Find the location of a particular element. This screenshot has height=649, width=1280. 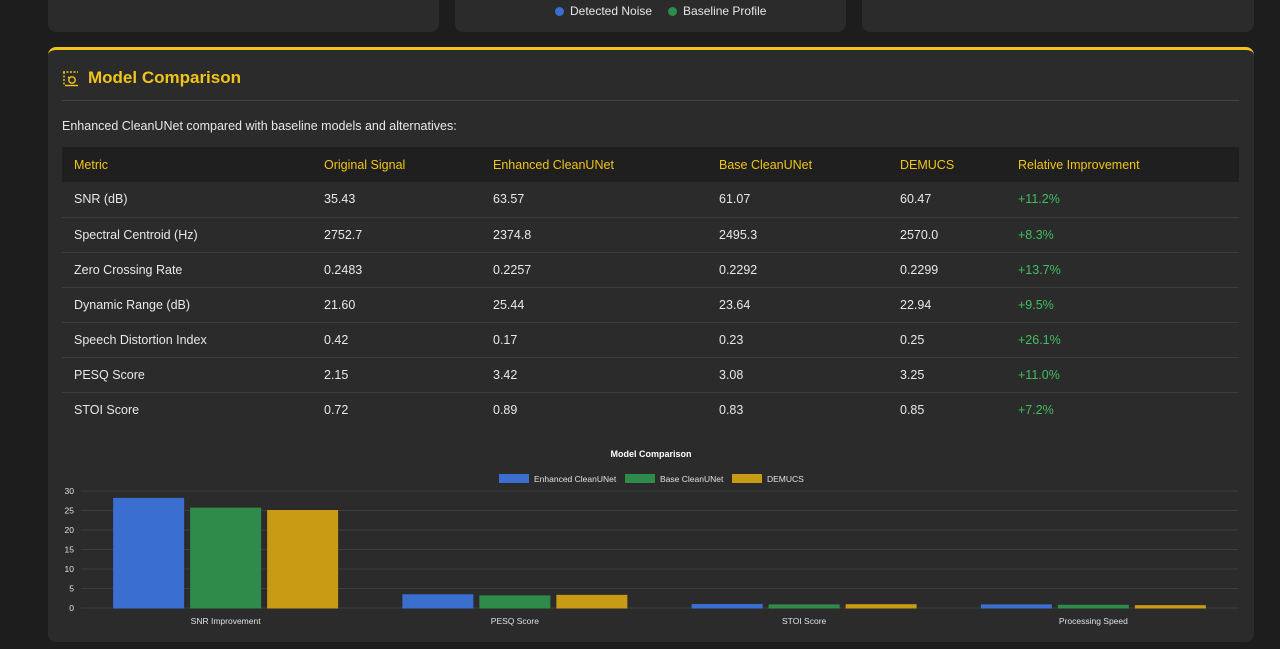

legend-label: Detected Noise is located at coordinates (611, 11).